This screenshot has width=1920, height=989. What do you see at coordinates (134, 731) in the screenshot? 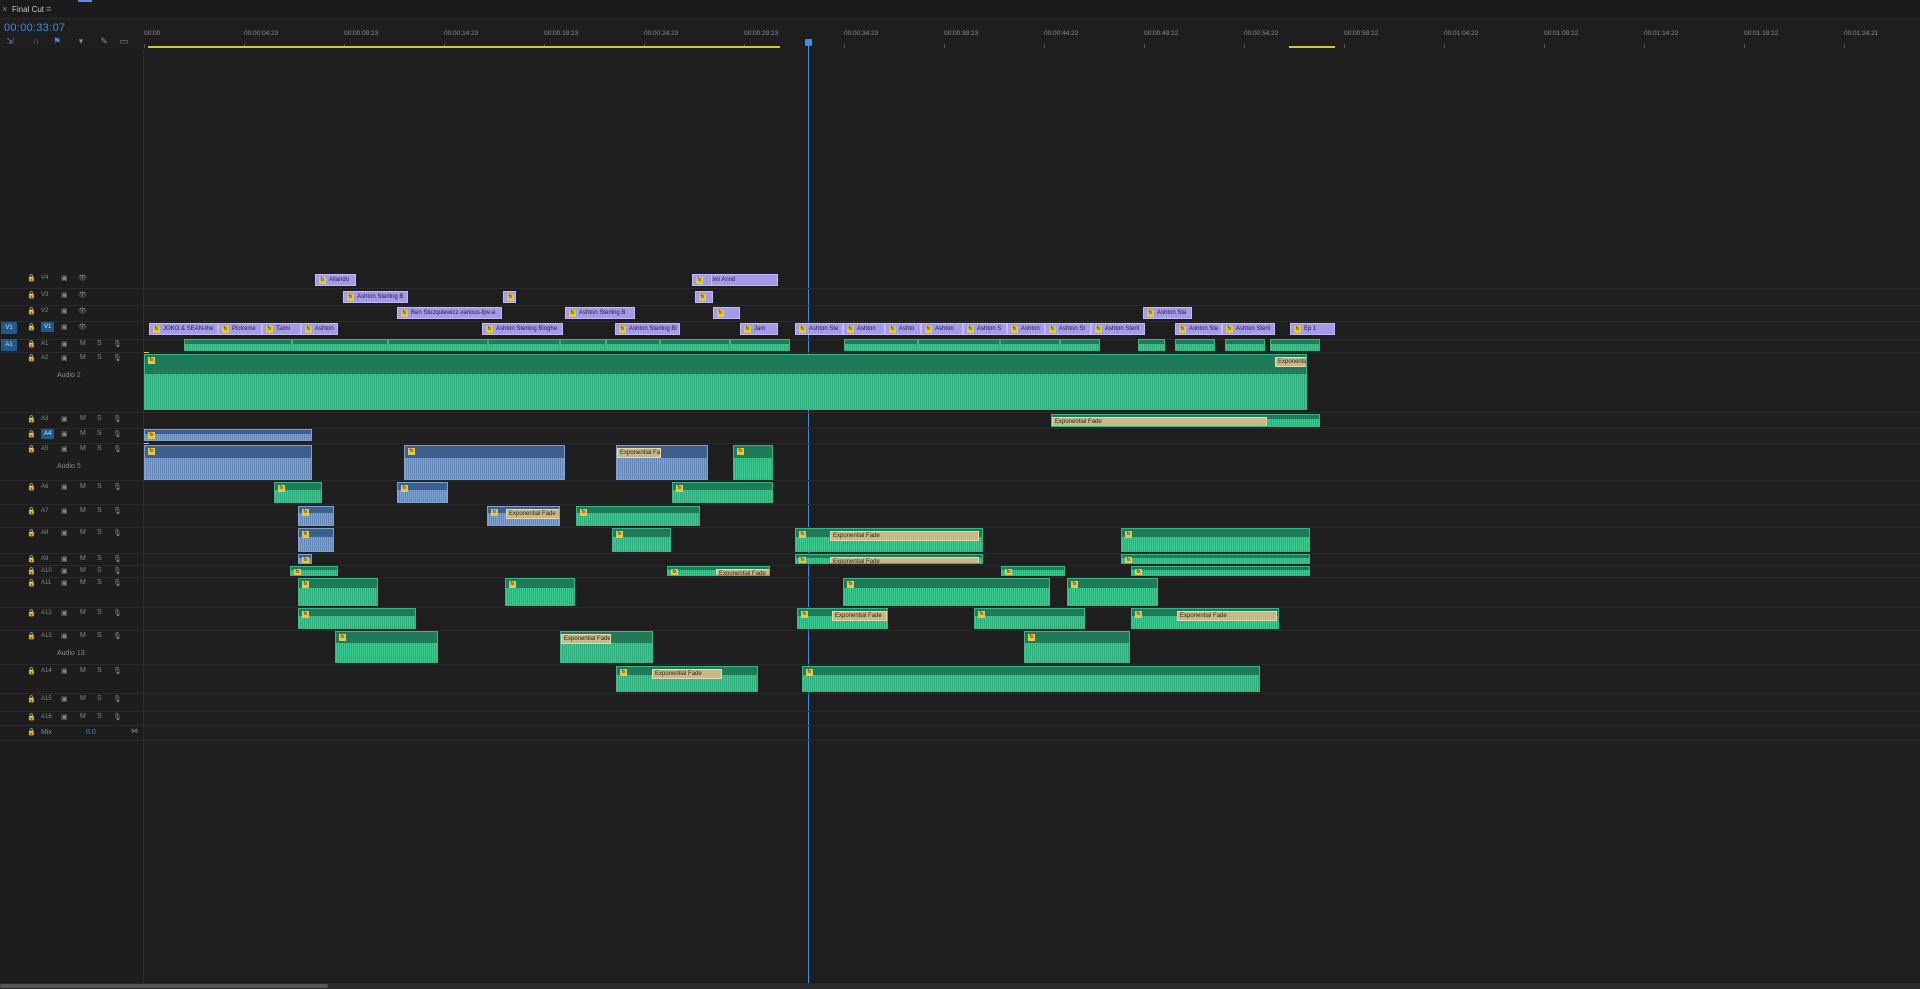
I see `mix-expand-icon: ⋈` at bounding box center [134, 731].